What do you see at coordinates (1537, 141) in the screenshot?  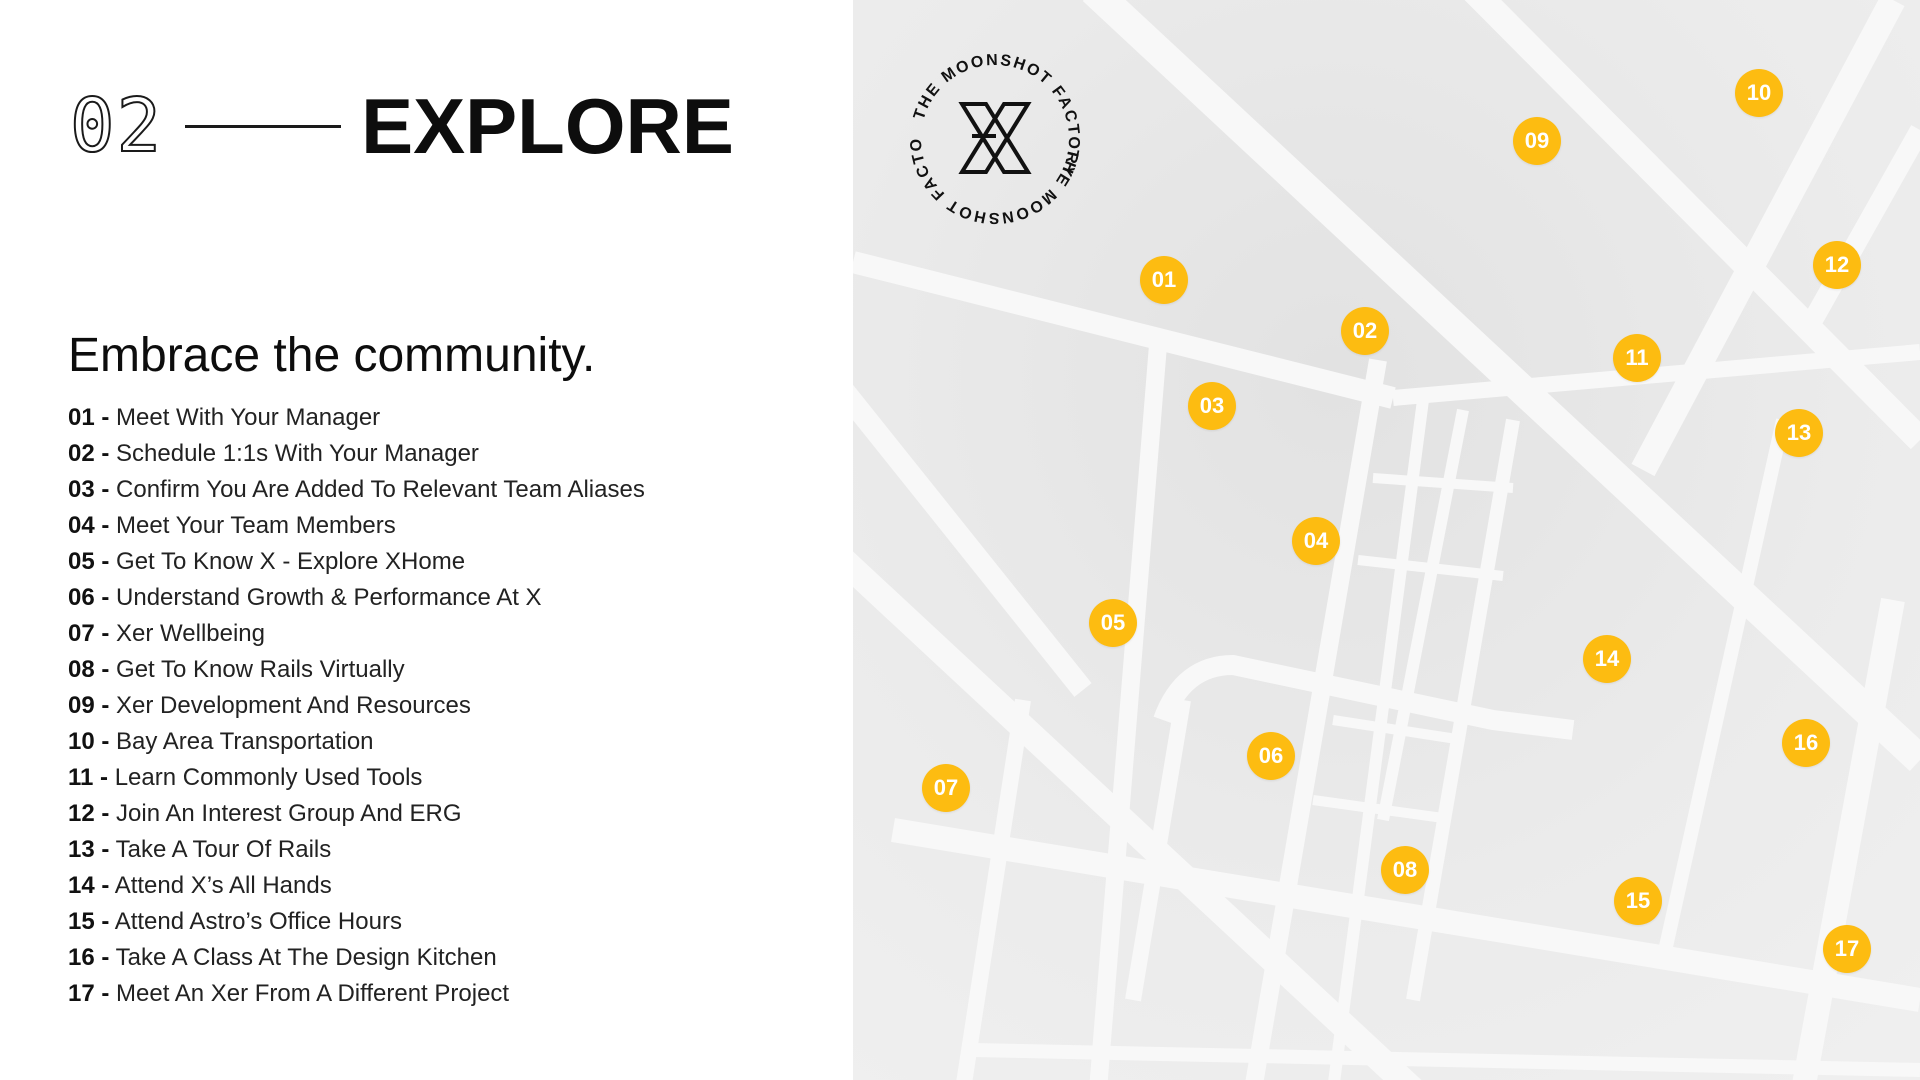 I see `map-pin: 09` at bounding box center [1537, 141].